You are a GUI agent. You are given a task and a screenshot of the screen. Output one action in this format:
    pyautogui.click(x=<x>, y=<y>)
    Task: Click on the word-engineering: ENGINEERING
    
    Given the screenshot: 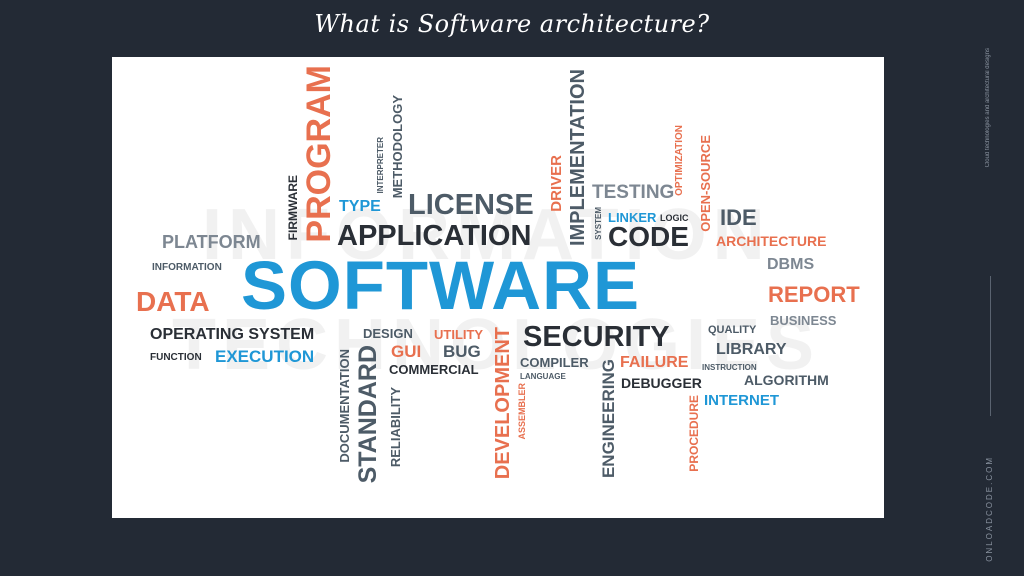 What is the action you would take?
    pyautogui.click(x=608, y=419)
    